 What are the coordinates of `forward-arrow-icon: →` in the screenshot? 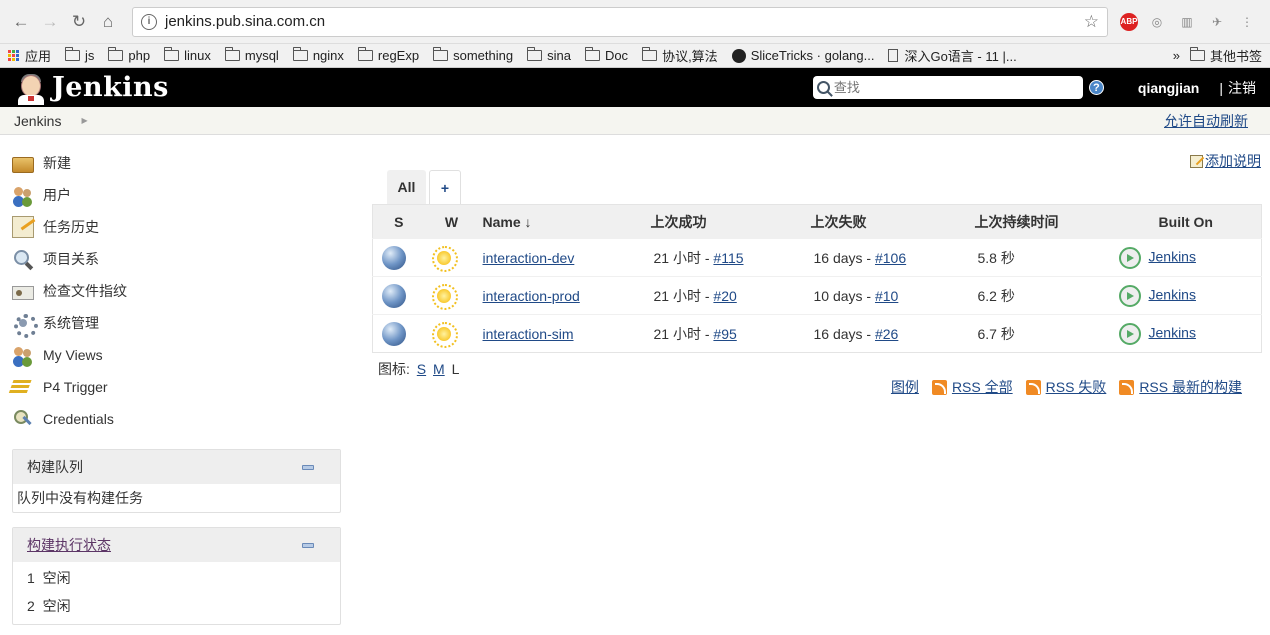 It's located at (50, 22).